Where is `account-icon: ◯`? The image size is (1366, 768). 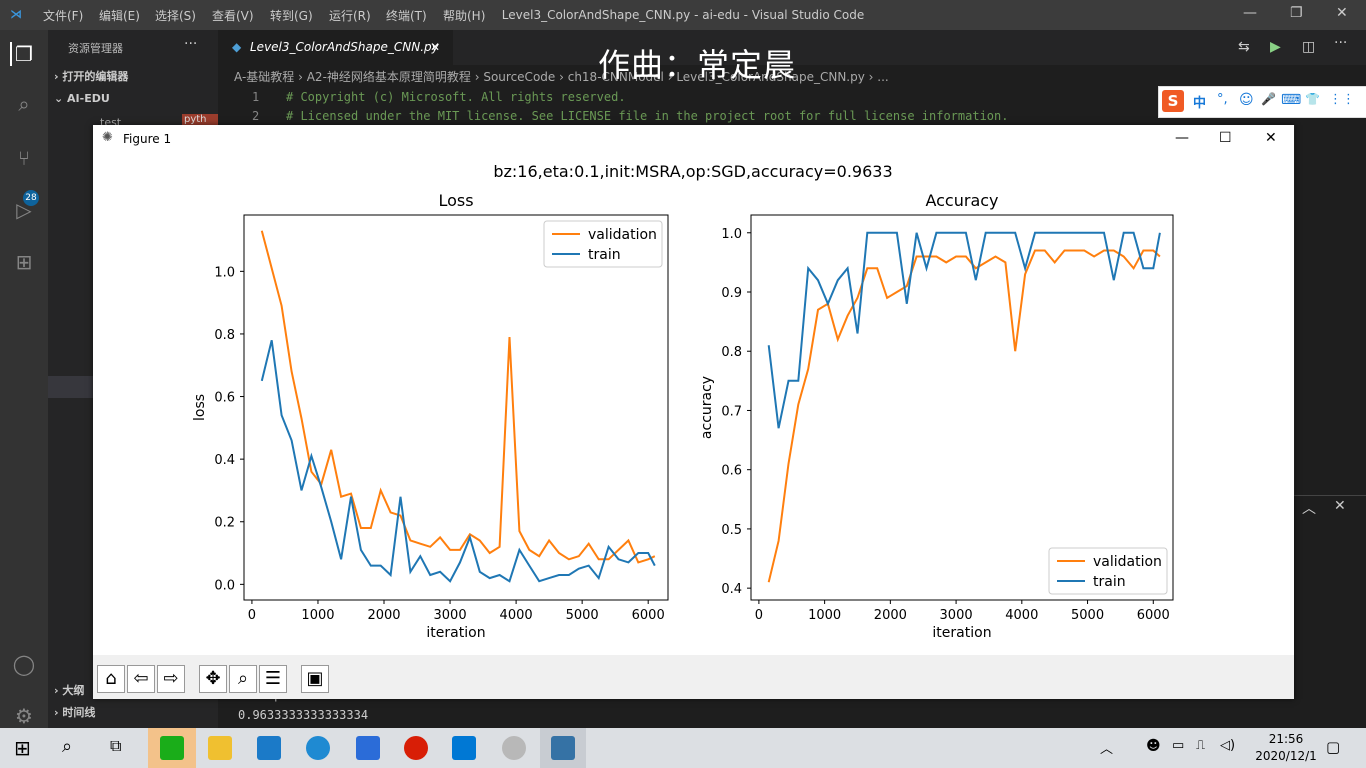
account-icon: ◯ is located at coordinates (24, 664).